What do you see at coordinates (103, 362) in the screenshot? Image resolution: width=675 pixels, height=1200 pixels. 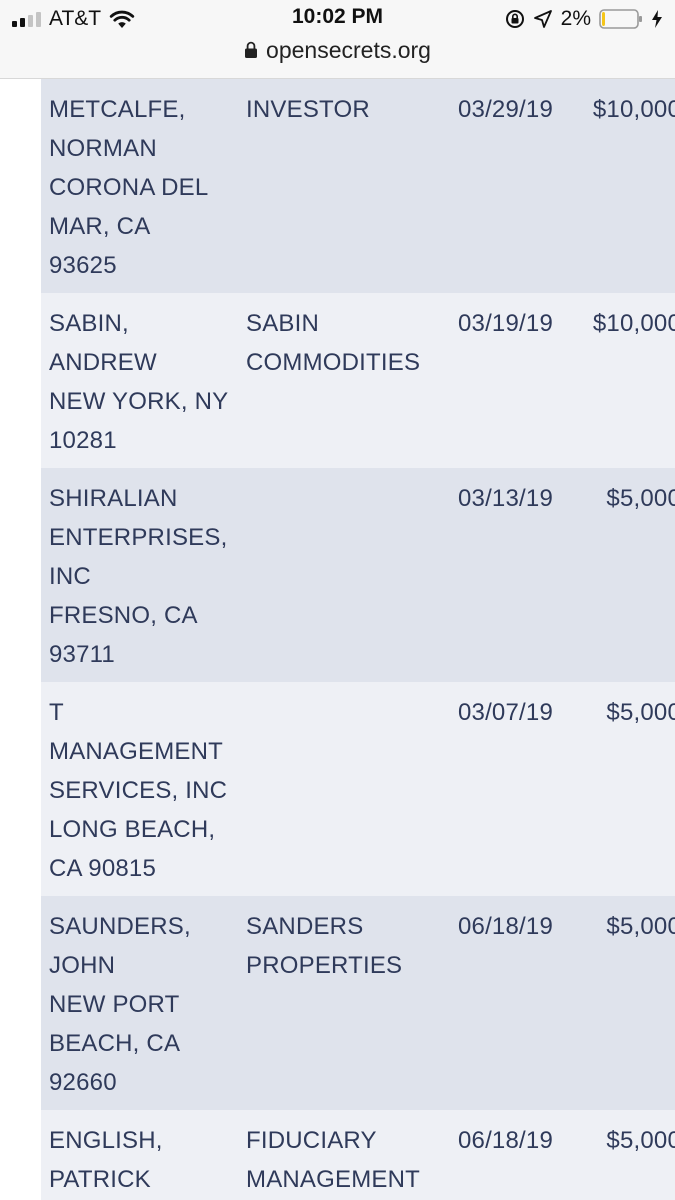 I see `contributor-cell-line: ANDREW` at bounding box center [103, 362].